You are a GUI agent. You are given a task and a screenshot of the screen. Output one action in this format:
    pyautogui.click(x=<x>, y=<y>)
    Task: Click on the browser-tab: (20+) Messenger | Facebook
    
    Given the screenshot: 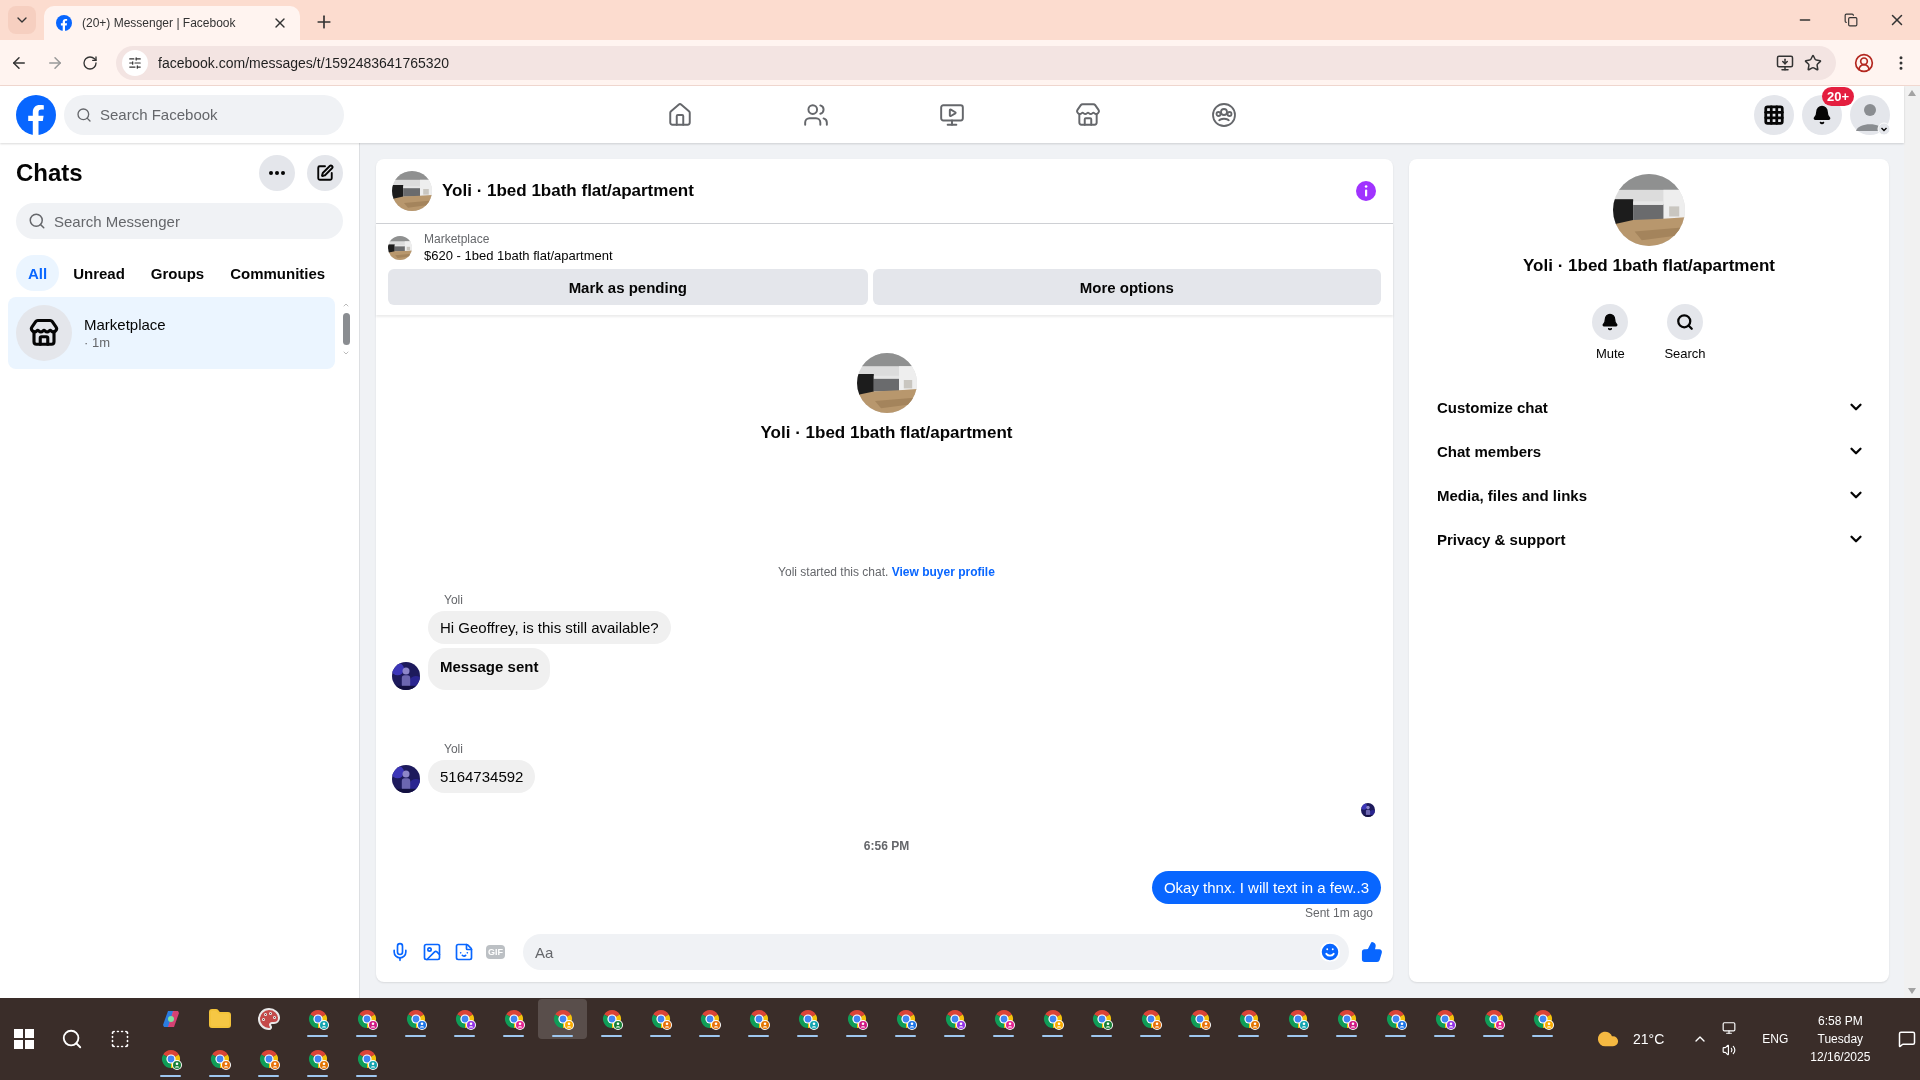 What is the action you would take?
    pyautogui.click(x=172, y=23)
    